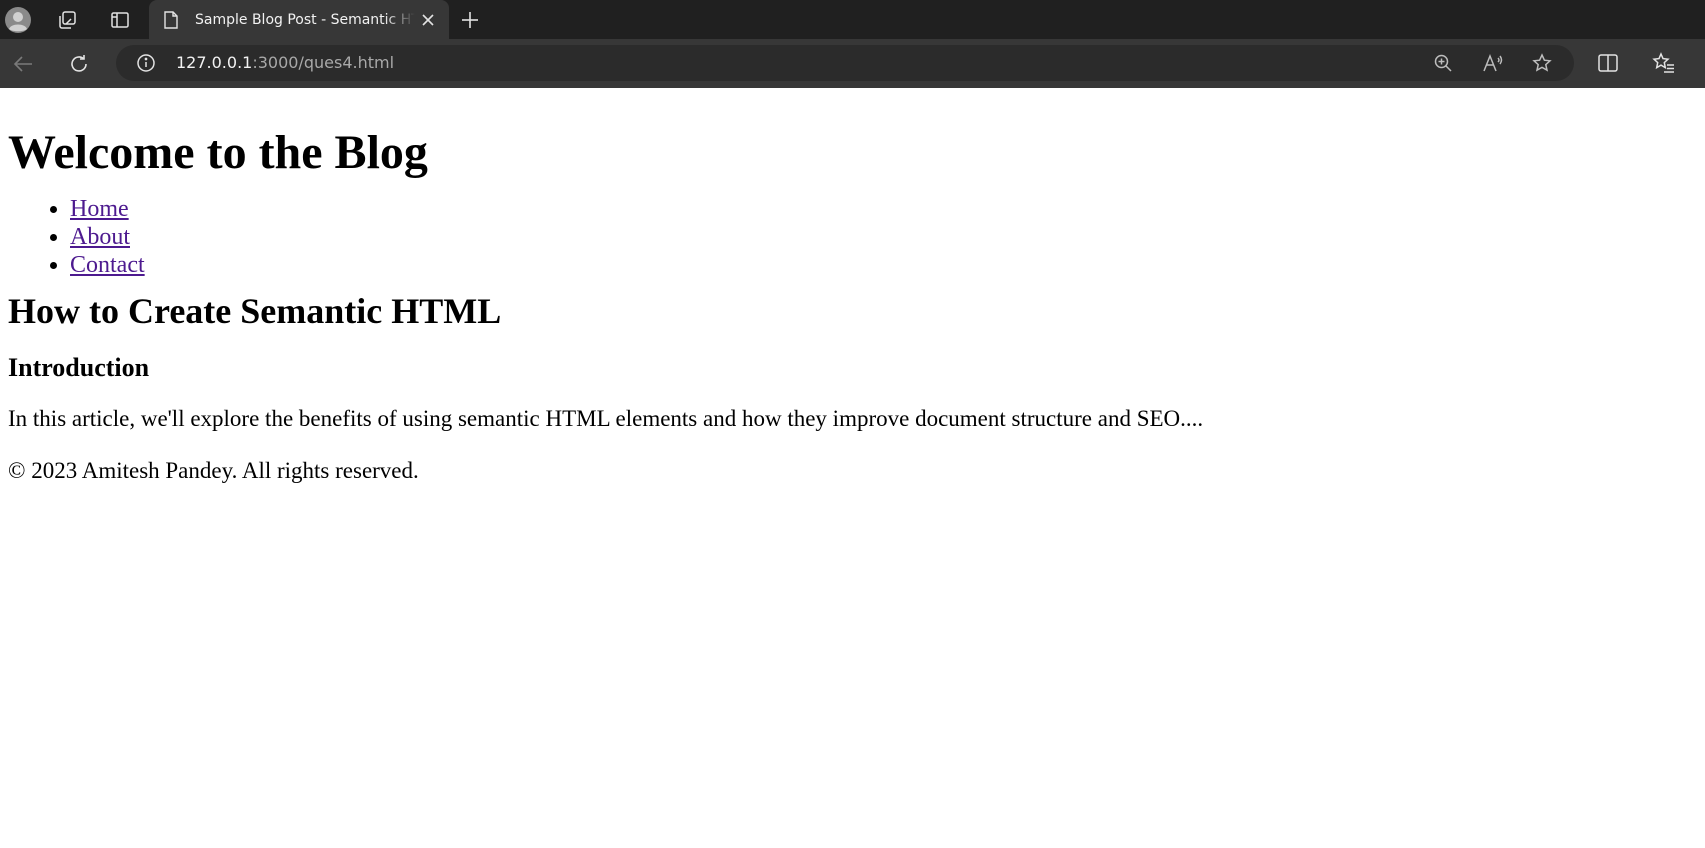  What do you see at coordinates (852, 19) in the screenshot?
I see `browser-tab-strip: Sample Blog Post - Semantic HTML` at bounding box center [852, 19].